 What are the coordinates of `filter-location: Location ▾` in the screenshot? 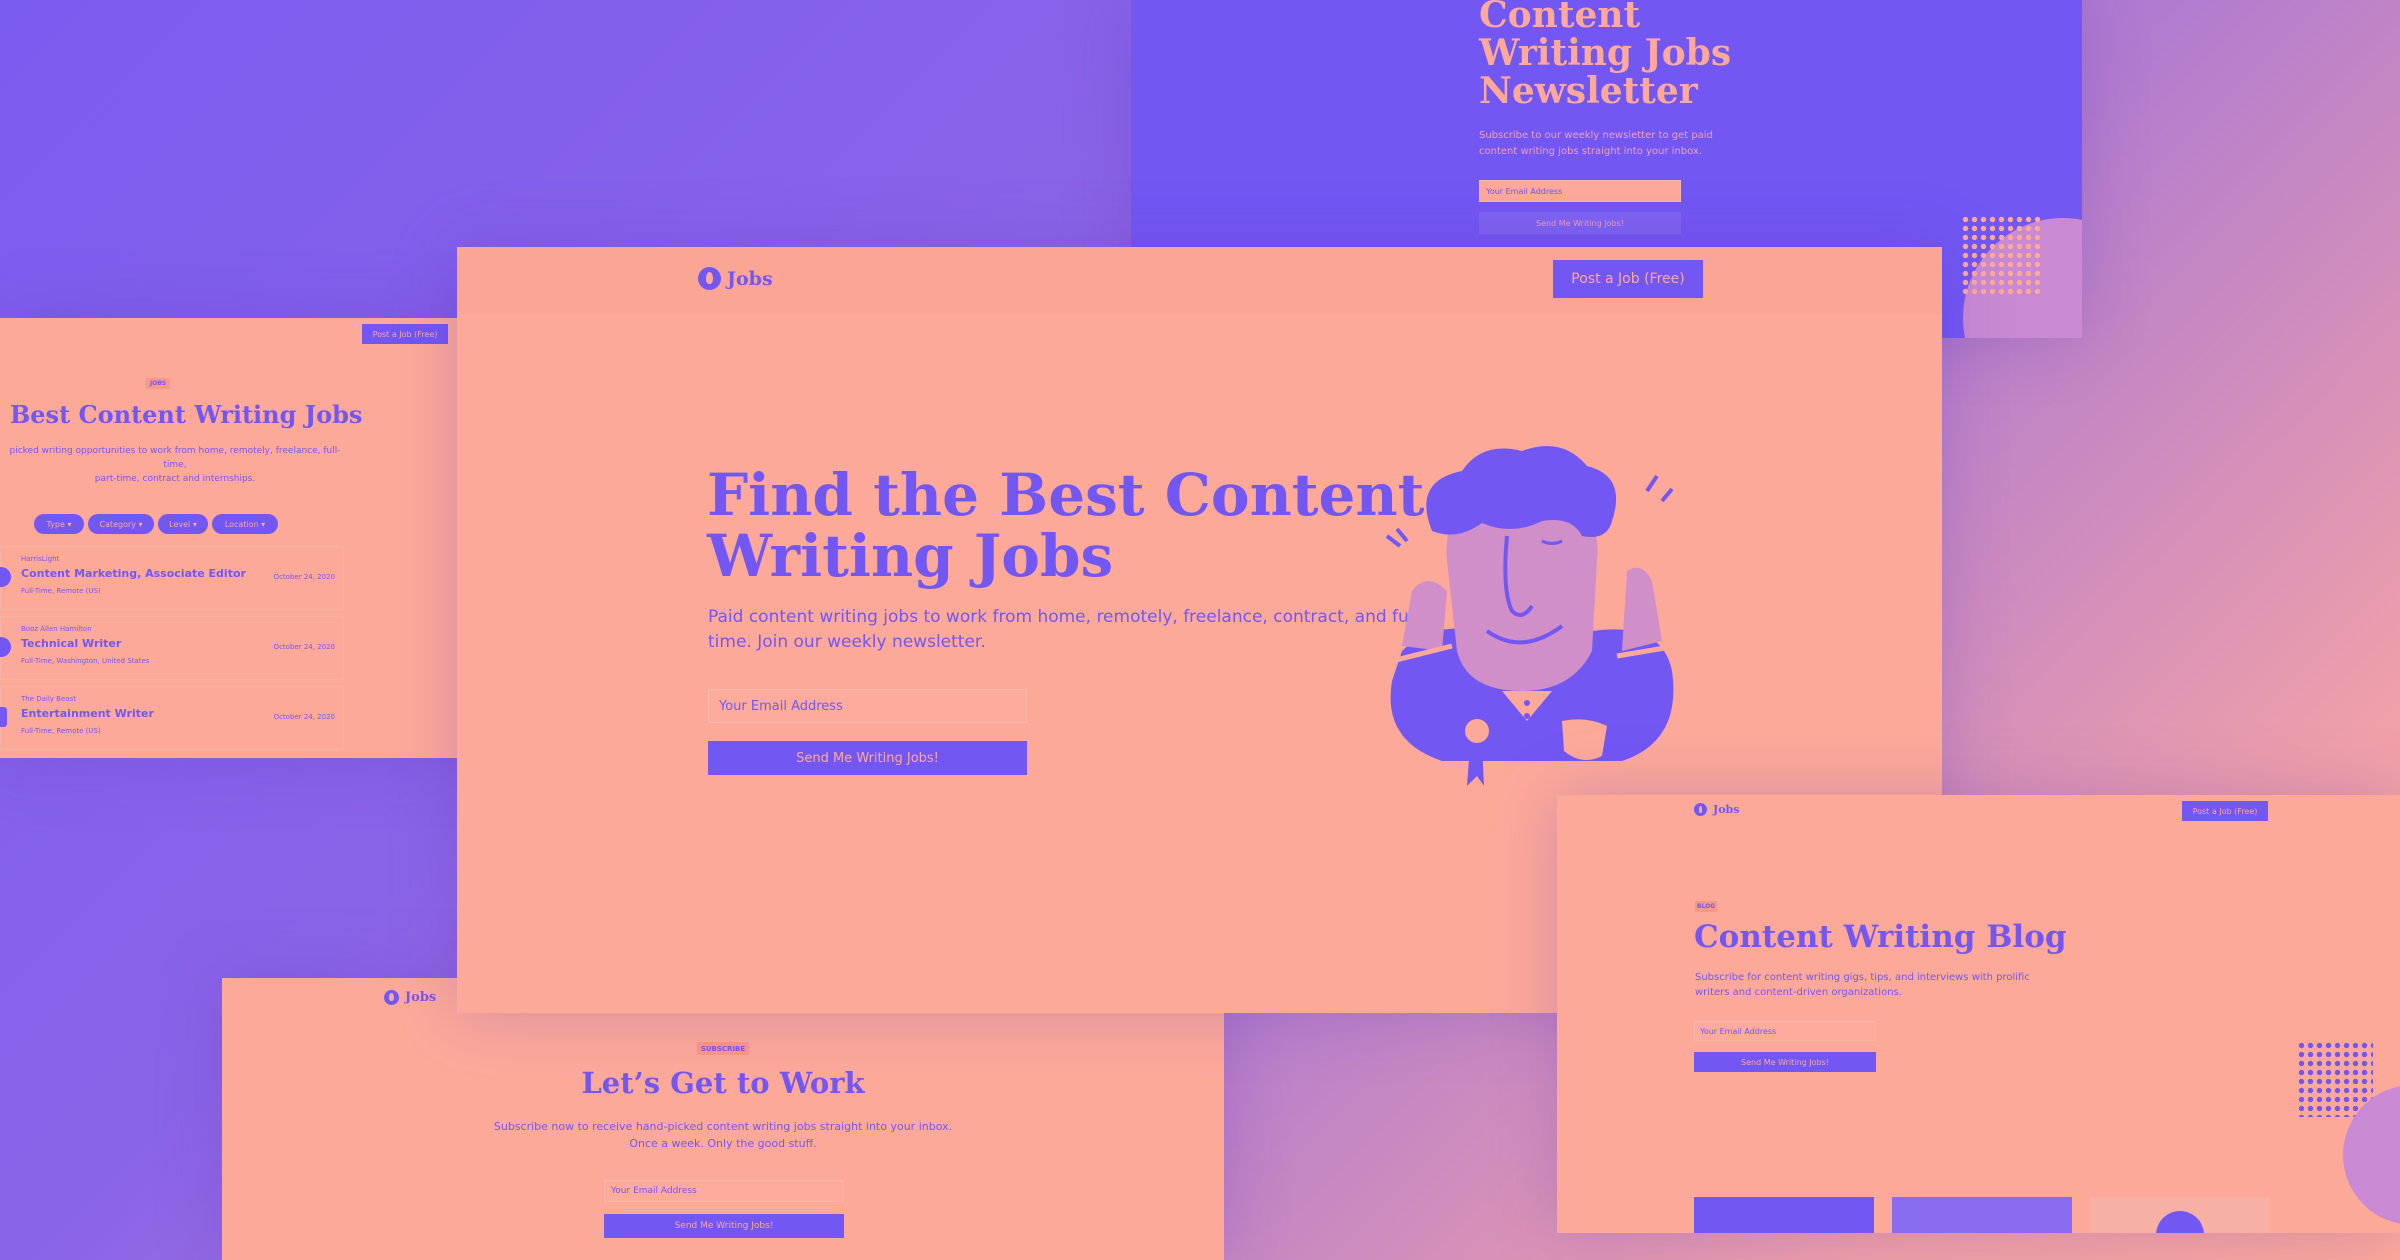 It's located at (245, 524).